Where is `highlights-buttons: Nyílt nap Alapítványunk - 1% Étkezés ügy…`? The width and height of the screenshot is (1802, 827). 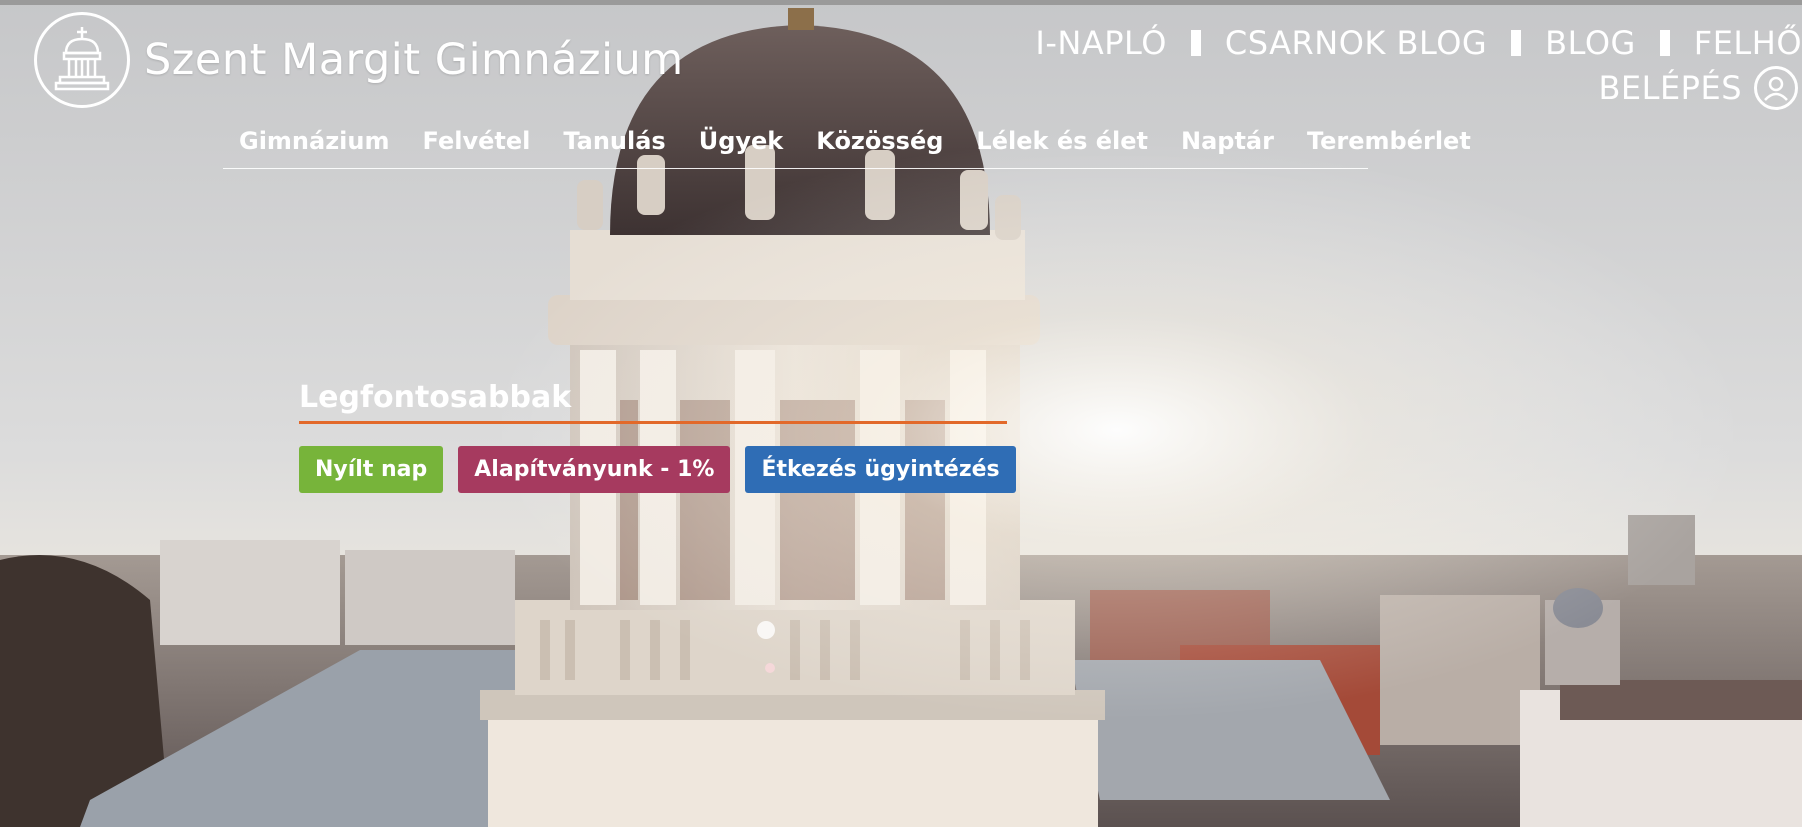
highlights-buttons: Nyílt nap Alapítványunk - 1% Étkezés ügy… is located at coordinates (657, 469).